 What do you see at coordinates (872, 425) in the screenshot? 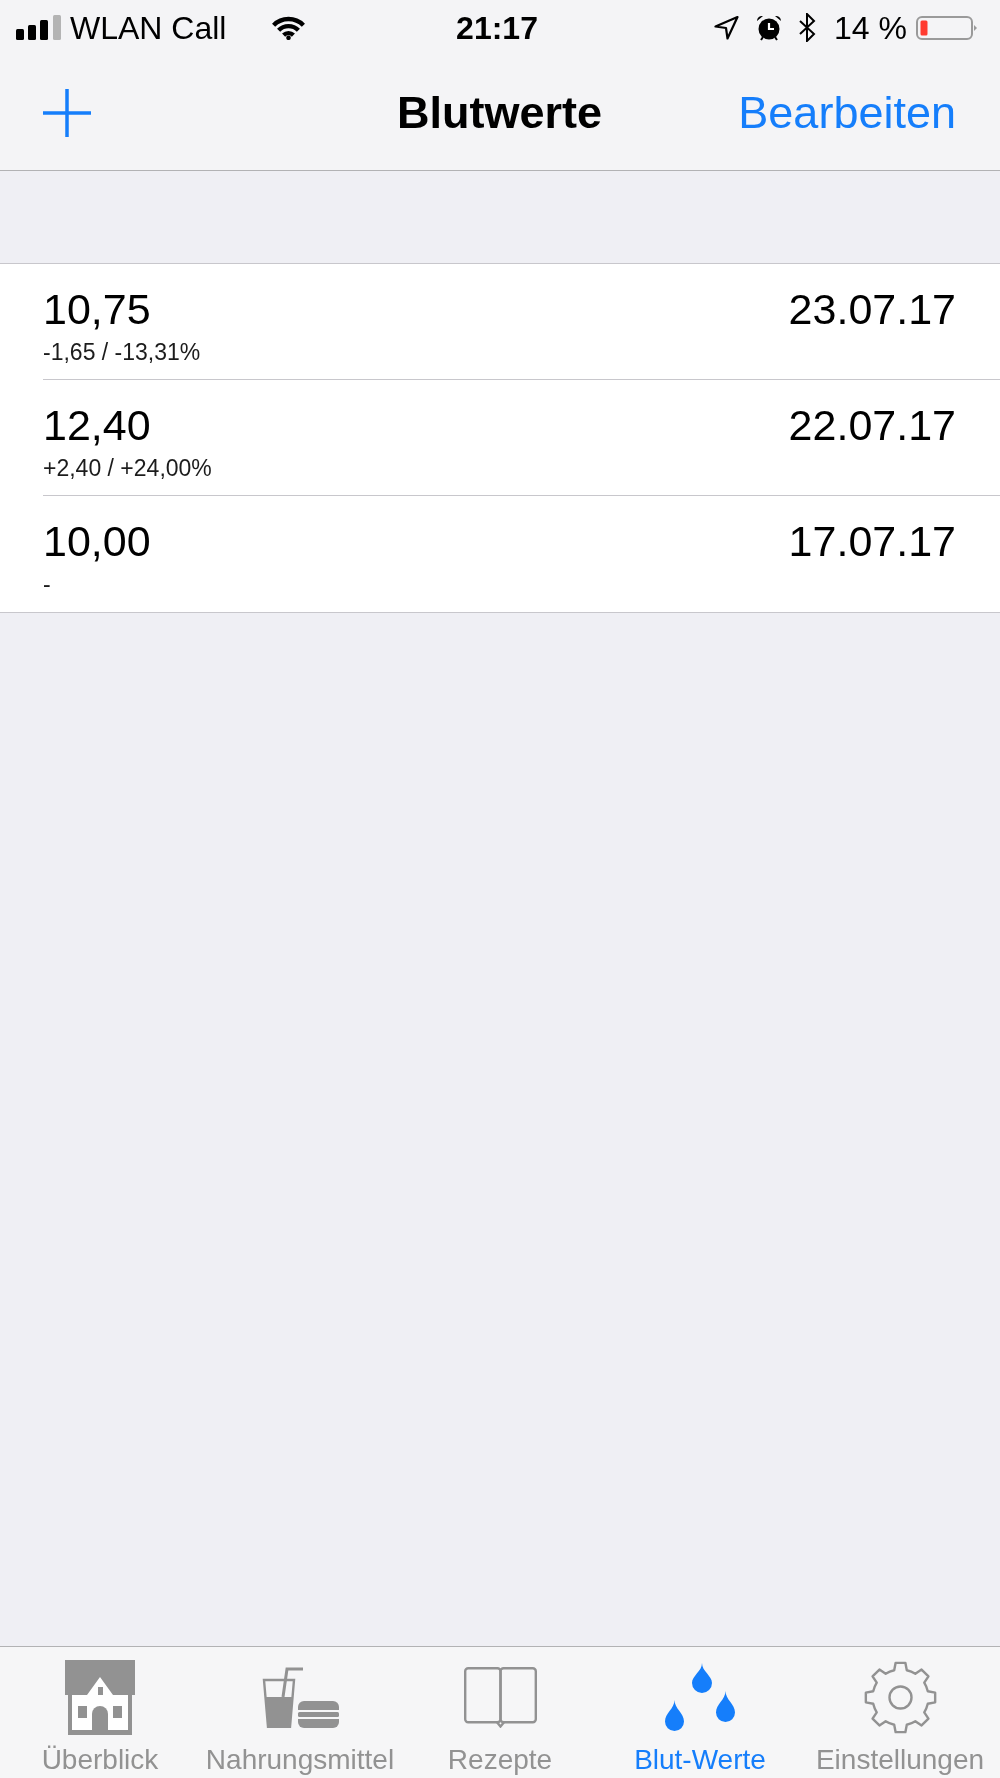
I see `date-text: 22.07.17` at bounding box center [872, 425].